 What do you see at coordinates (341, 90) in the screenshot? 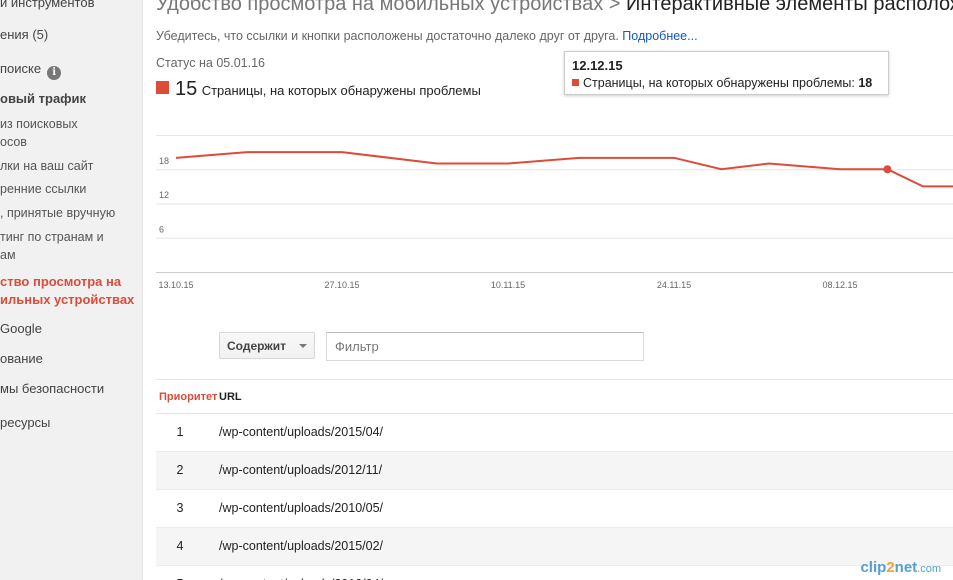
I see `legend-label: Страницы, на которых обнаружены проблемы` at bounding box center [341, 90].